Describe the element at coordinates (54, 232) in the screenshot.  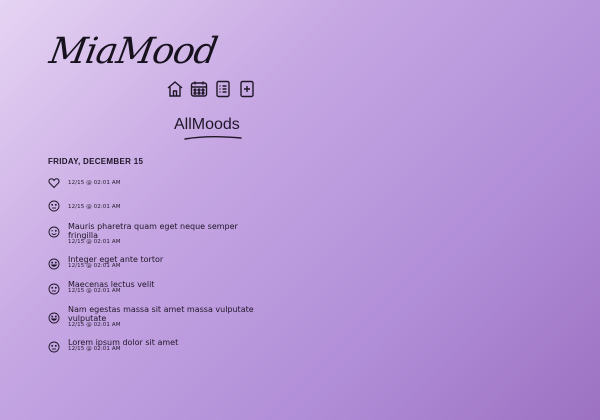
I see `wink-face-icon` at that location.